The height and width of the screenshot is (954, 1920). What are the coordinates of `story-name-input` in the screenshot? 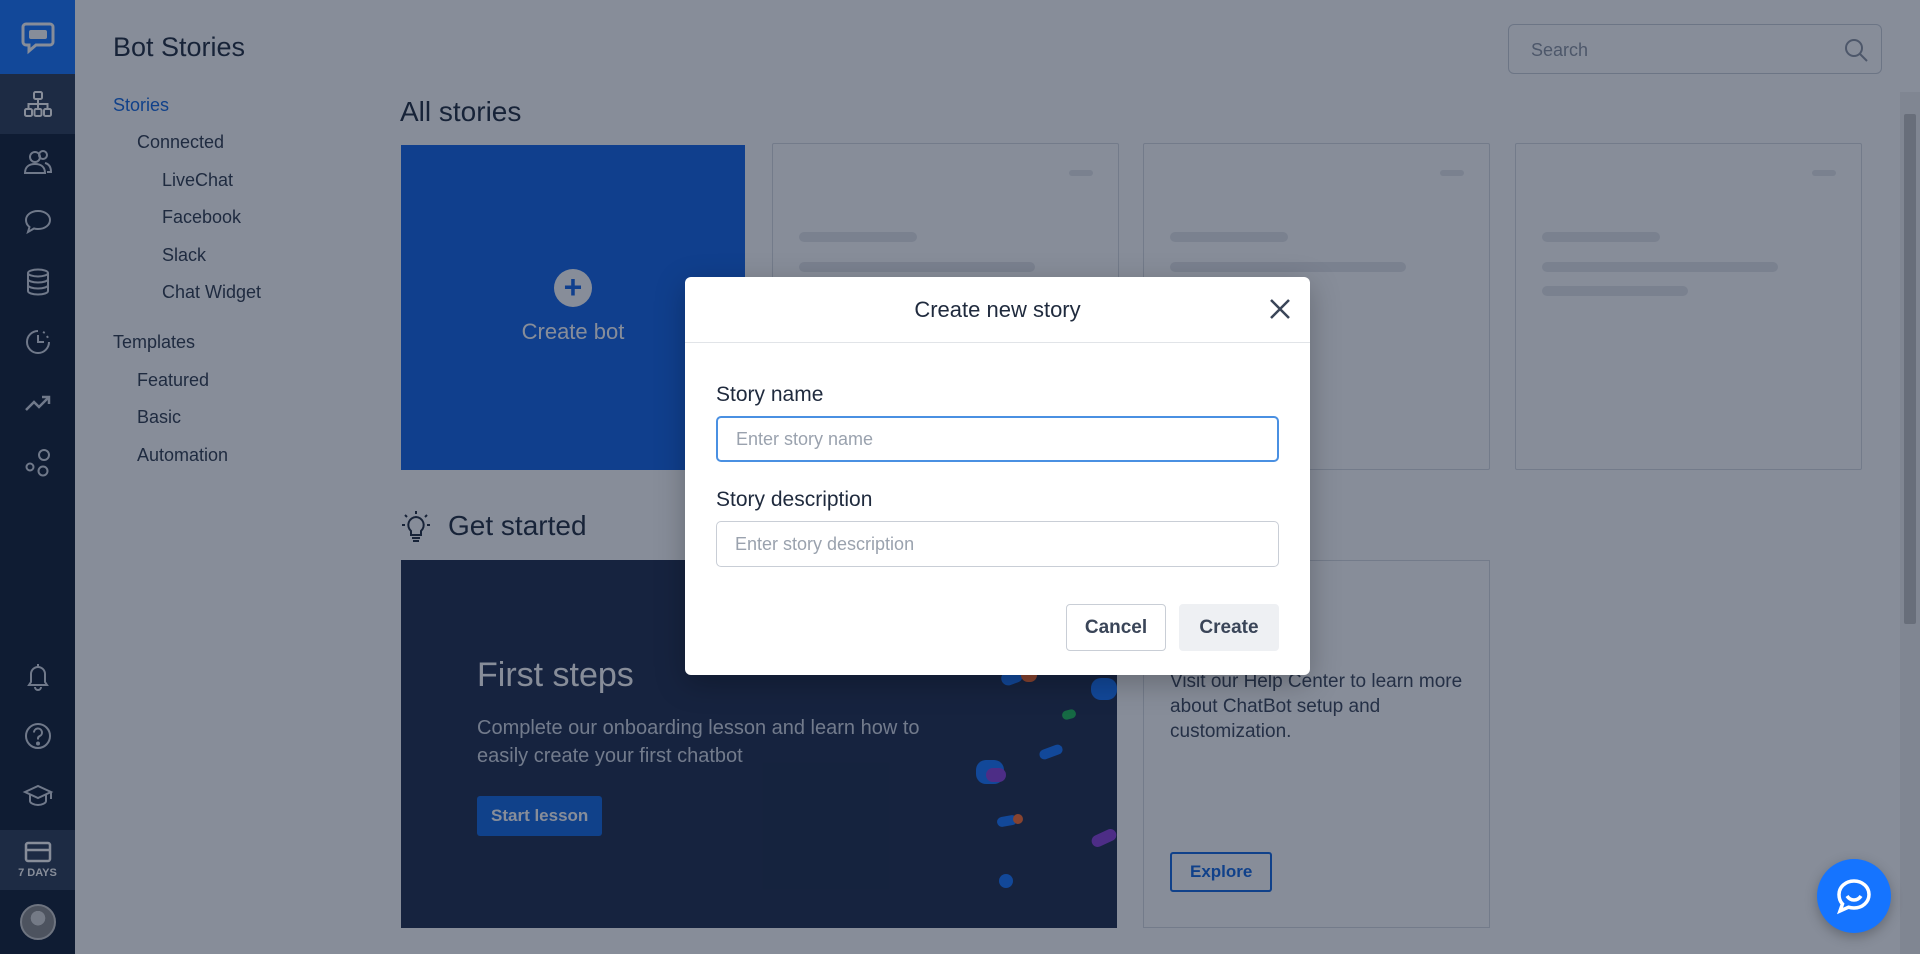 It's located at (997, 439).